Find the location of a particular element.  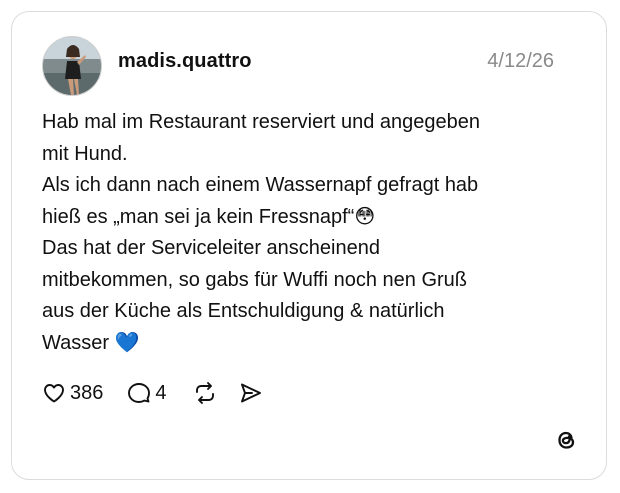

share-button is located at coordinates (251, 393).